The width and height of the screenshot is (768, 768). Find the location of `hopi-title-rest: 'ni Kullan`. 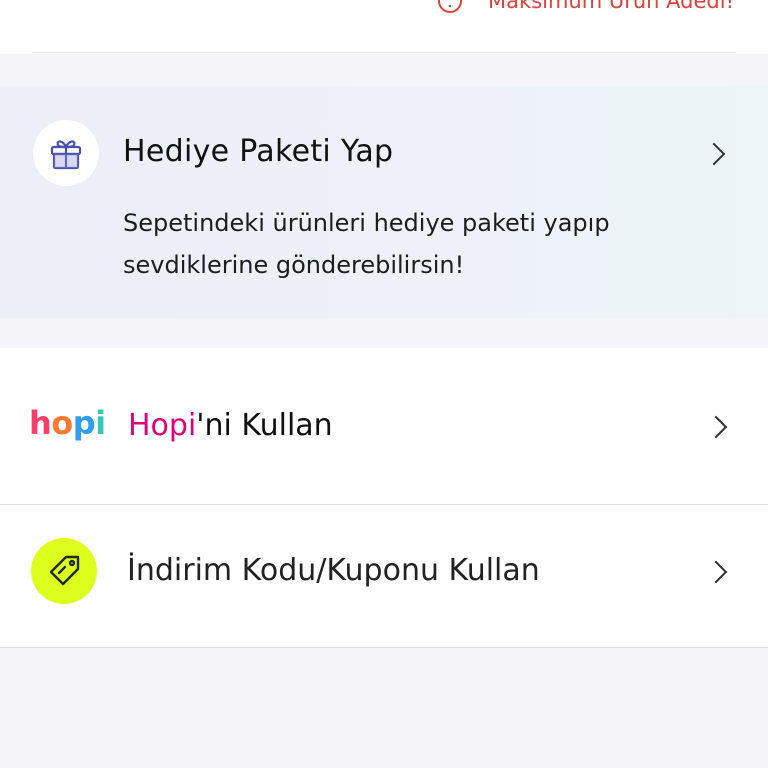

hopi-title-rest: 'ni Kullan is located at coordinates (264, 425).